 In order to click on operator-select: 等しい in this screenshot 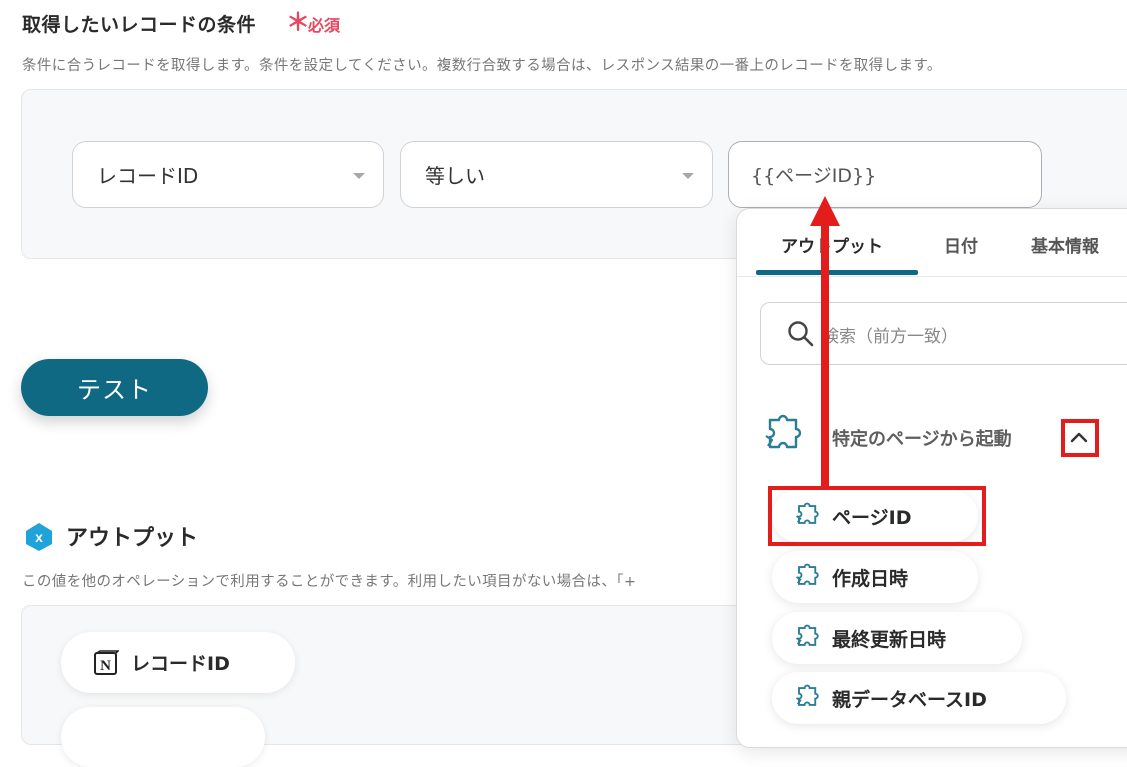, I will do `click(556, 174)`.